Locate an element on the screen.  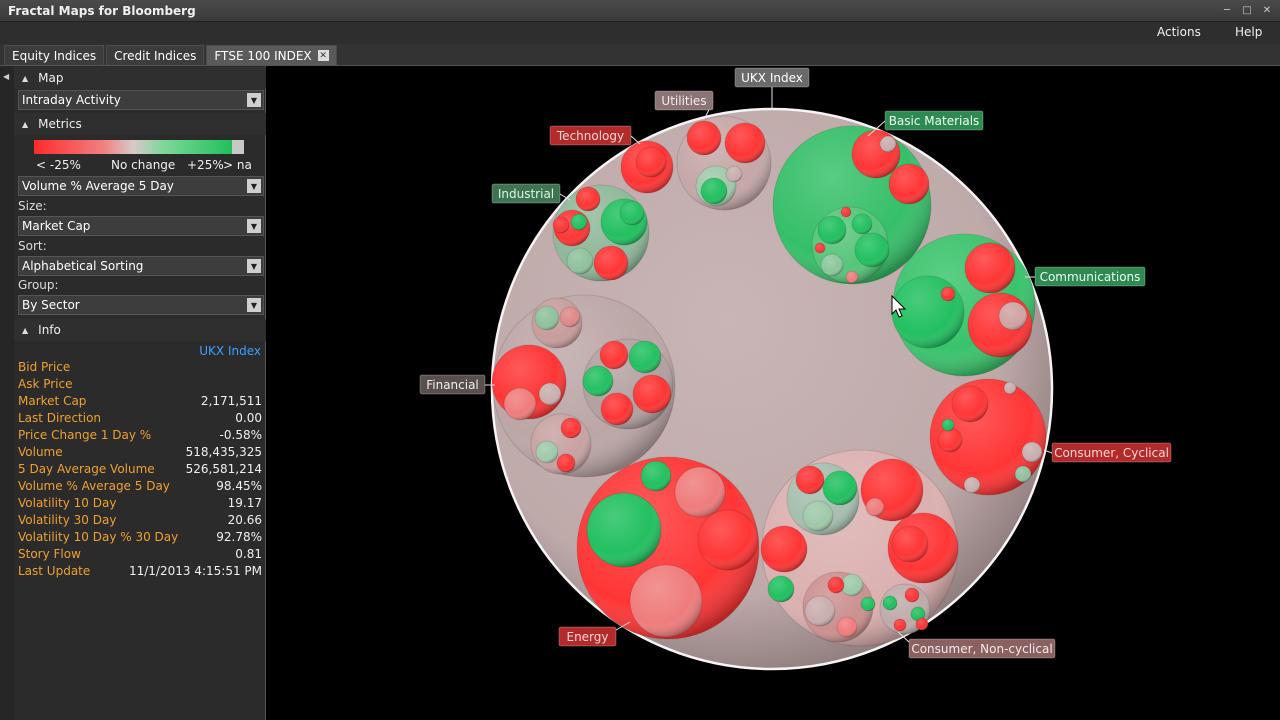
tab-credit-indices: Credit Indices is located at coordinates (155, 55).